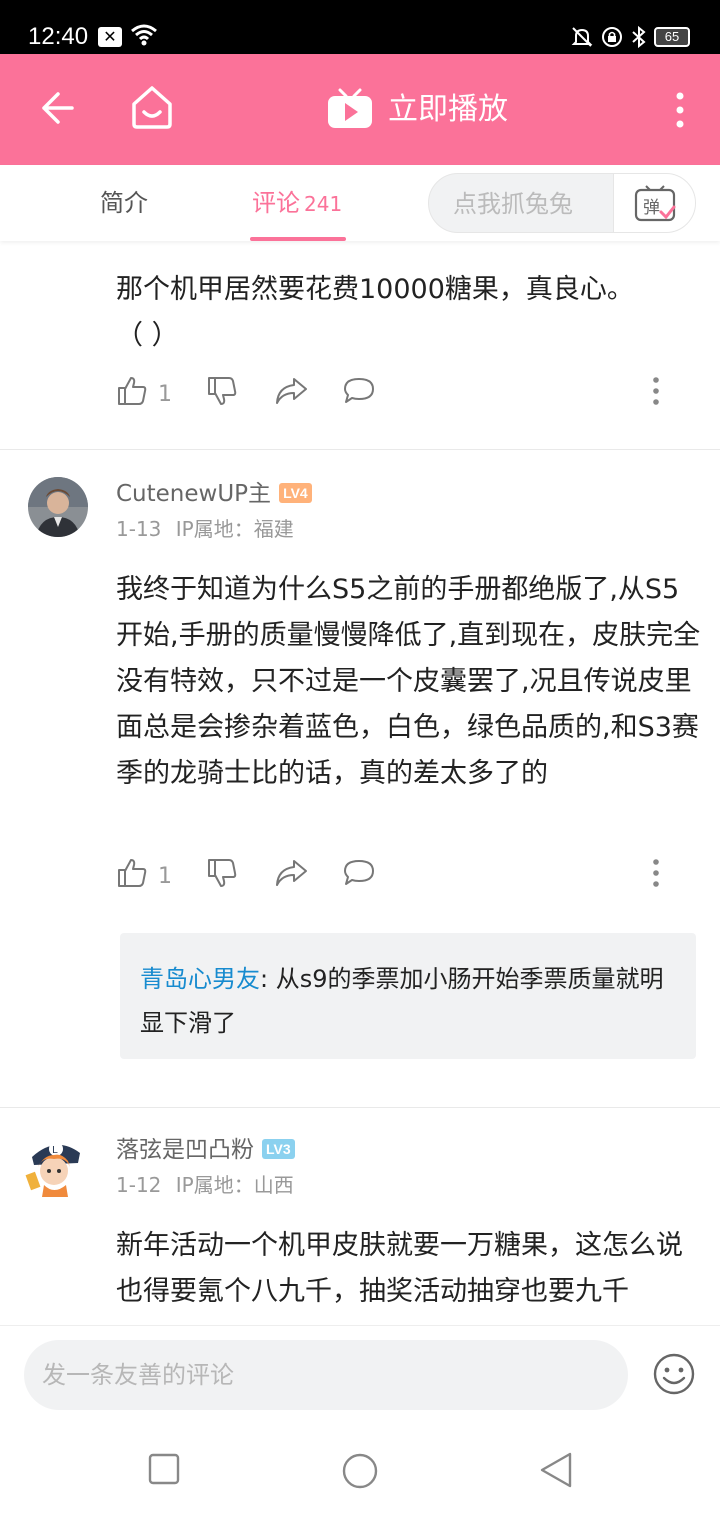  Describe the element at coordinates (326, 1375) in the screenshot. I see `comment-input` at that location.